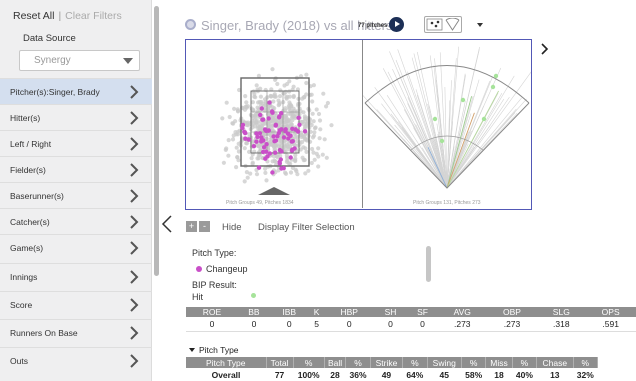 The width and height of the screenshot is (636, 381). Describe the element at coordinates (93, 16) in the screenshot. I see `clear-filters-button: Clear Filters` at that location.